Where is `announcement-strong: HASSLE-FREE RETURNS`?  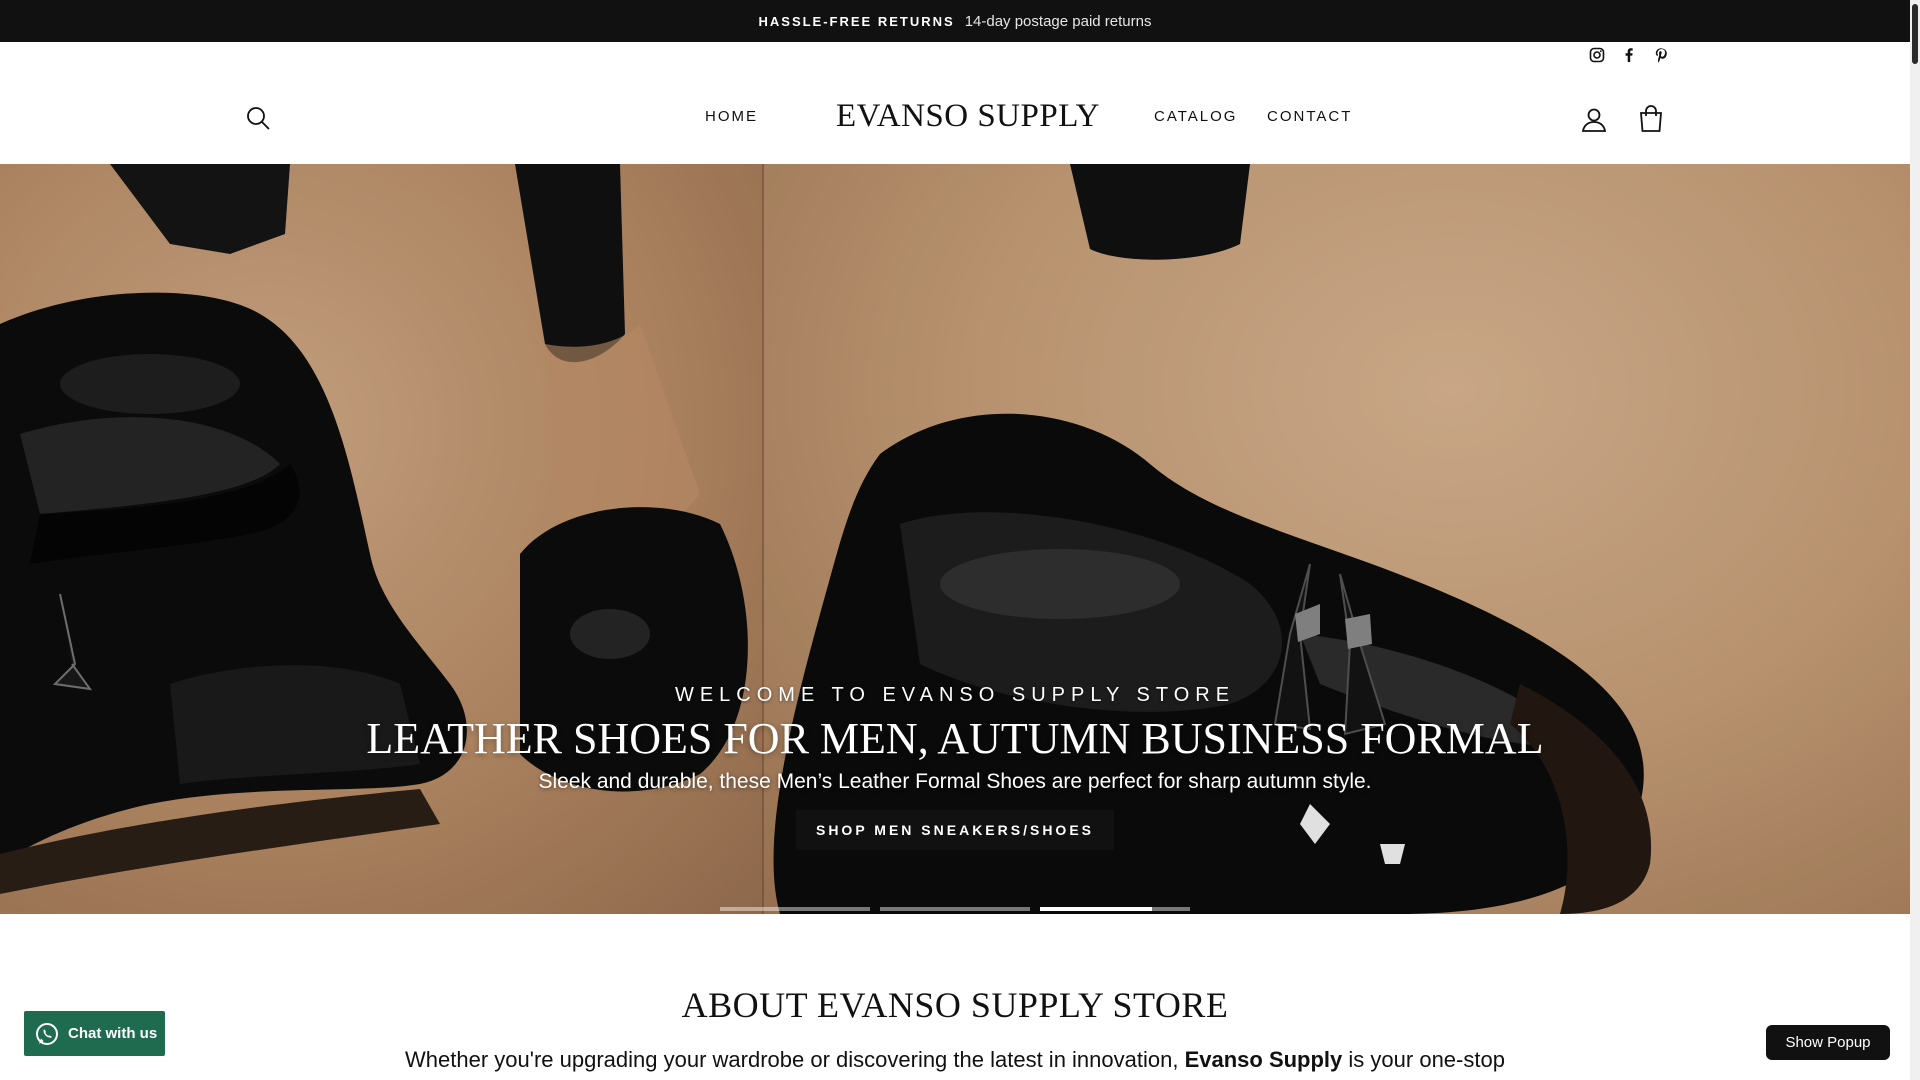 announcement-strong: HASSLE-FREE RETURNS is located at coordinates (856, 21).